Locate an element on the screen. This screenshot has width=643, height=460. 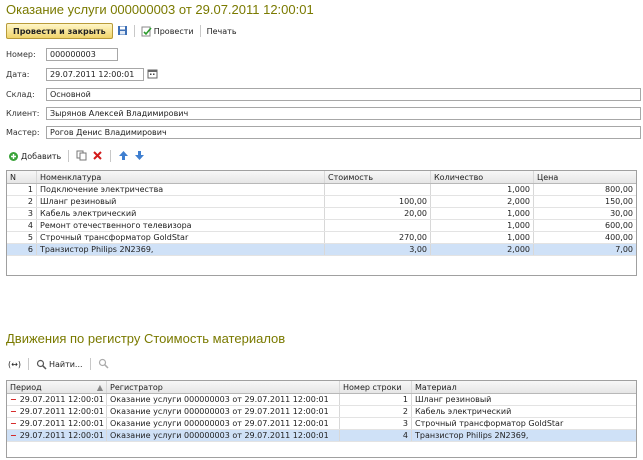
cell-line-number: 1 is located at coordinates (376, 399).